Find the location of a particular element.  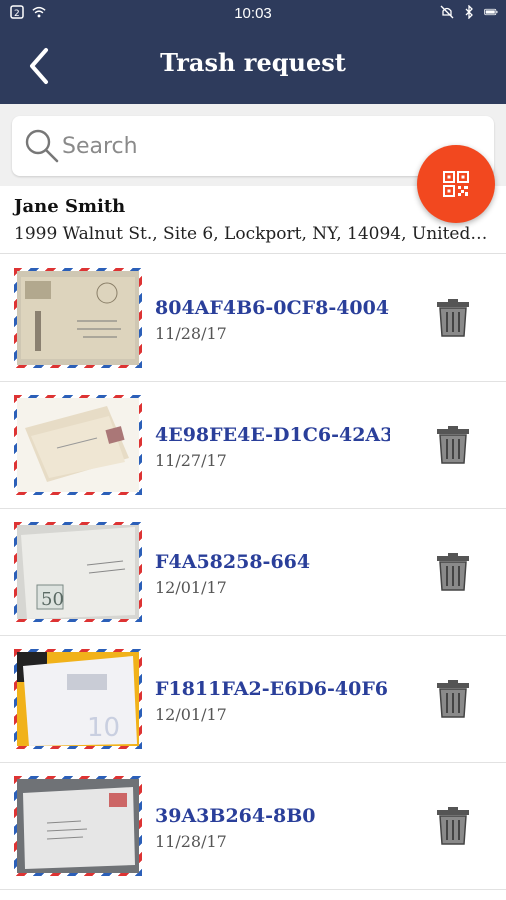

qr-code-icon is located at coordinates (456, 184).